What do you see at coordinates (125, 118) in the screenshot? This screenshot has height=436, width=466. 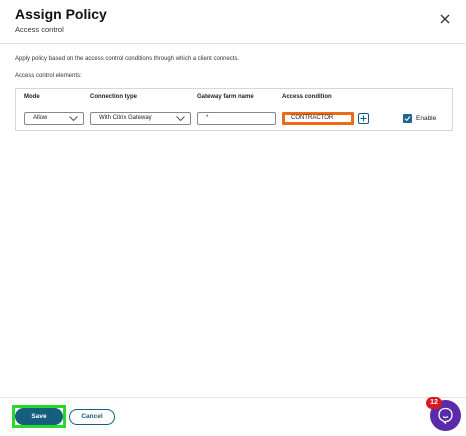 I see `connection-type-select-value: With Citrix Gateway` at bounding box center [125, 118].